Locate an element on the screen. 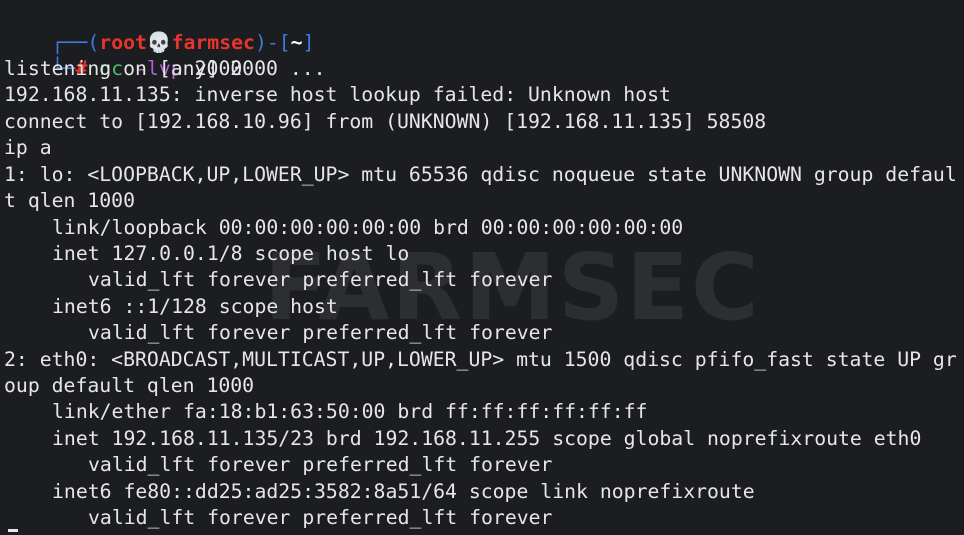 Image resolution: width=964 pixels, height=535 pixels. output-line: oup default qlen 1000 is located at coordinates (129, 385).